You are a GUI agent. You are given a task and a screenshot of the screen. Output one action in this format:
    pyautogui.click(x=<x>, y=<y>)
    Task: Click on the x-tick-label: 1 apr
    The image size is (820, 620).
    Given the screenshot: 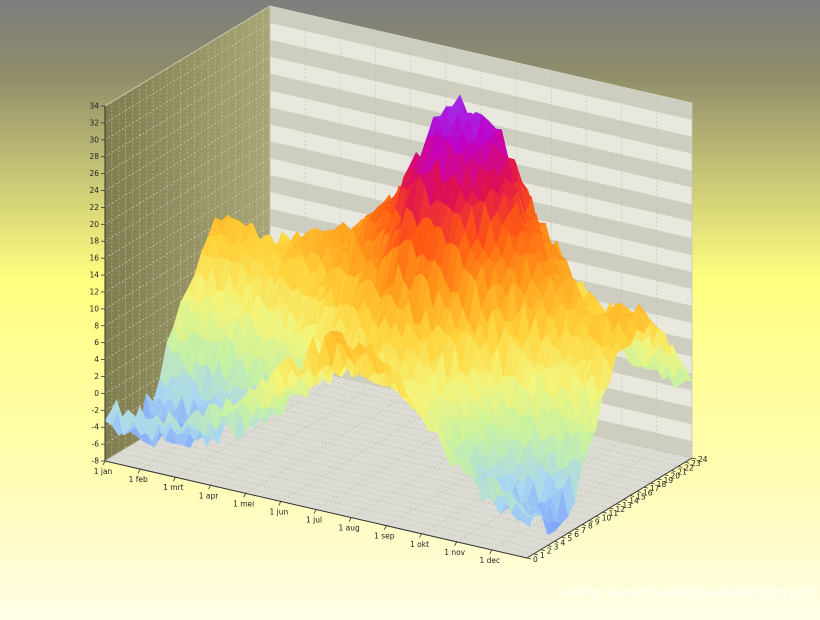 What is the action you would take?
    pyautogui.click(x=209, y=495)
    